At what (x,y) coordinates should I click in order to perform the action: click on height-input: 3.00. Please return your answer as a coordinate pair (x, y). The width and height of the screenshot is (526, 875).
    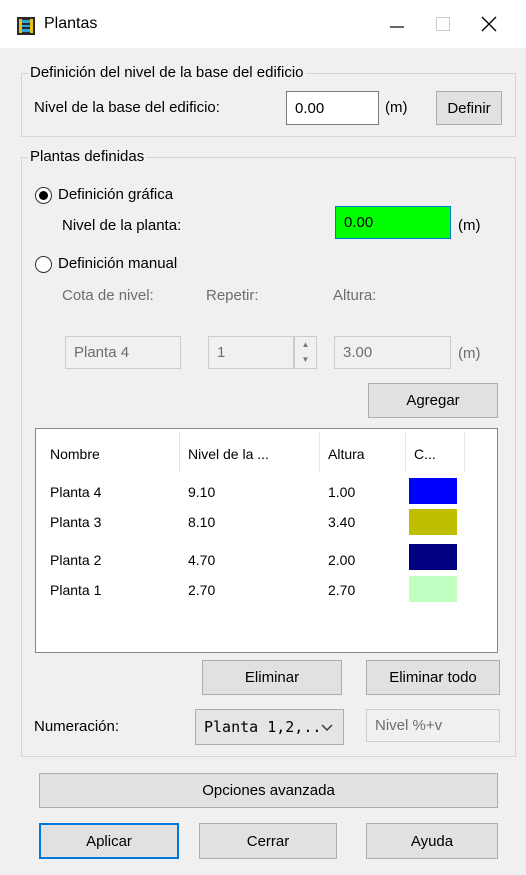
    Looking at the image, I should click on (392, 352).